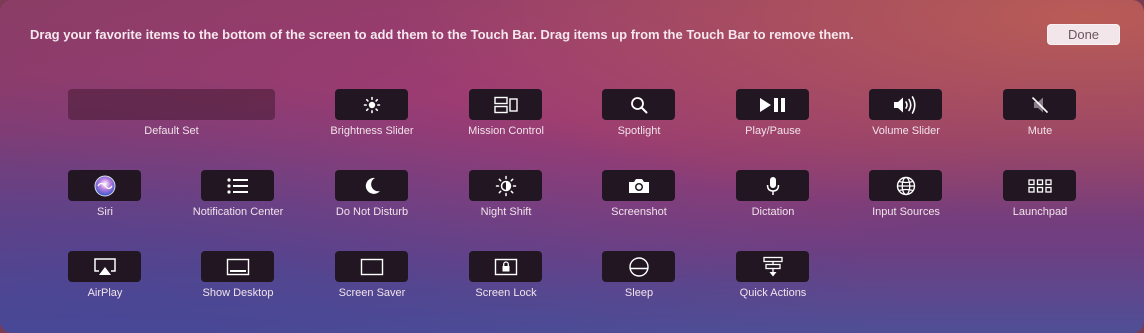 The height and width of the screenshot is (333, 1144). I want to click on done-button: Done, so click(1083, 34).